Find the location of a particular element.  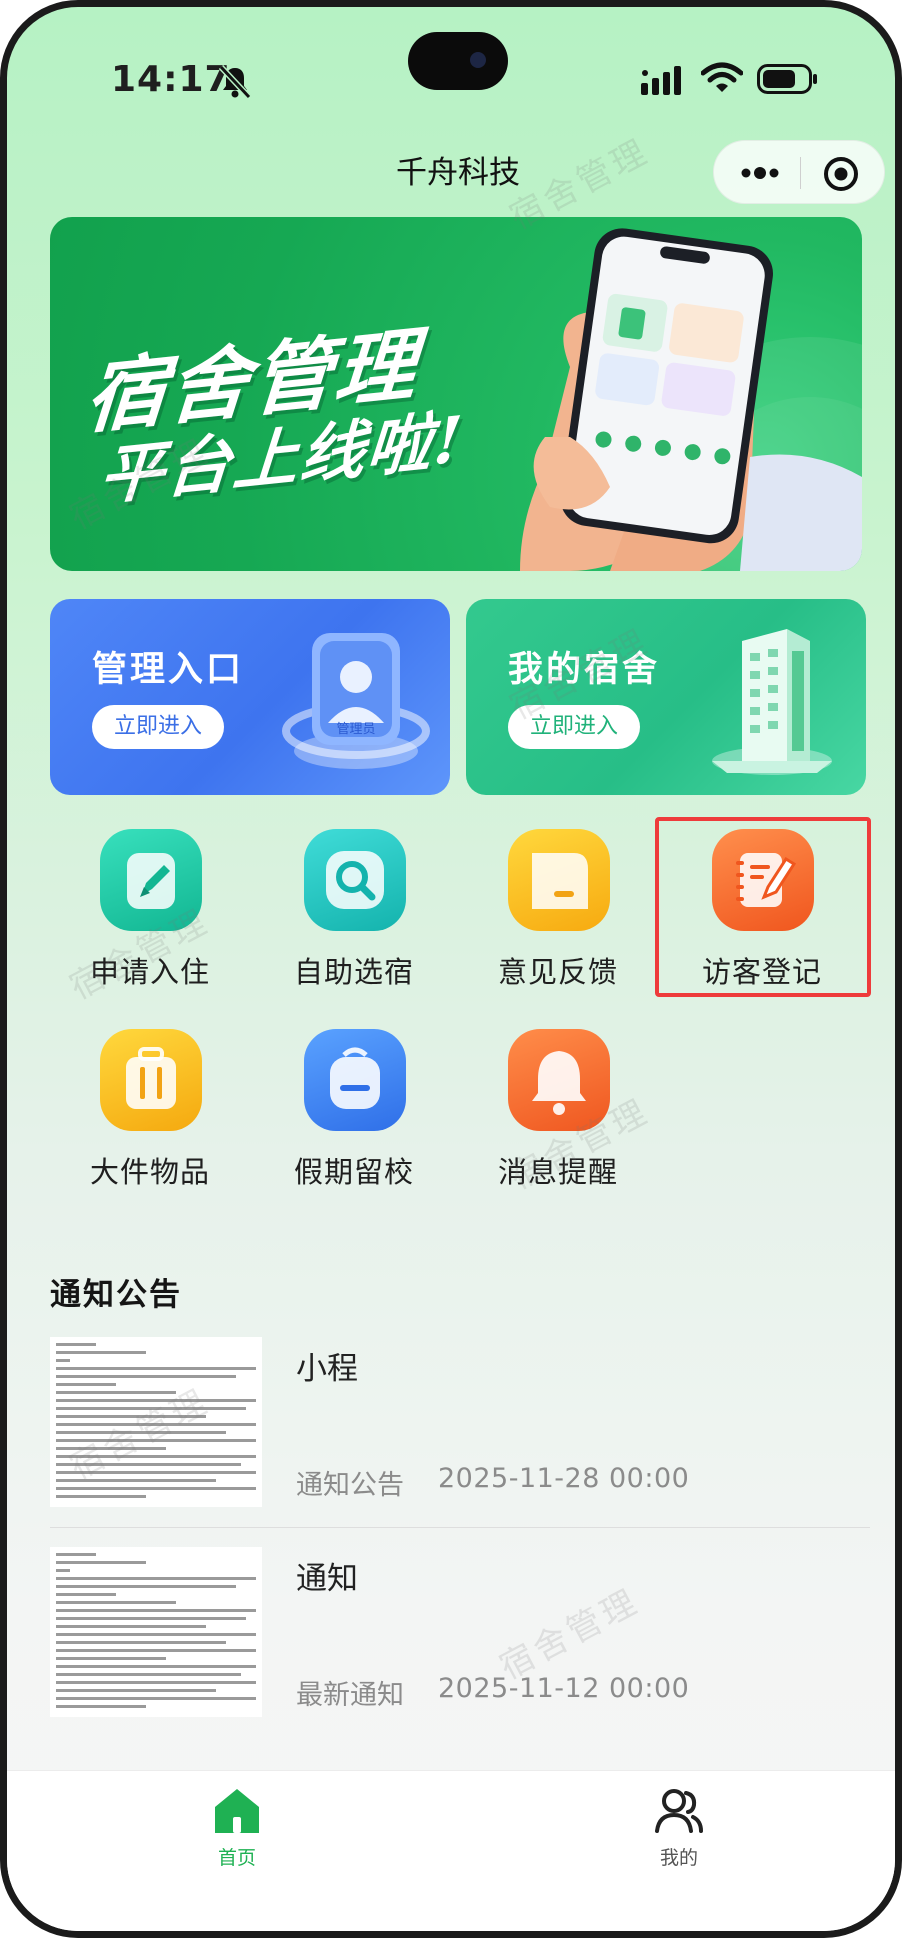

notice-title: 通知 is located at coordinates (327, 1579).